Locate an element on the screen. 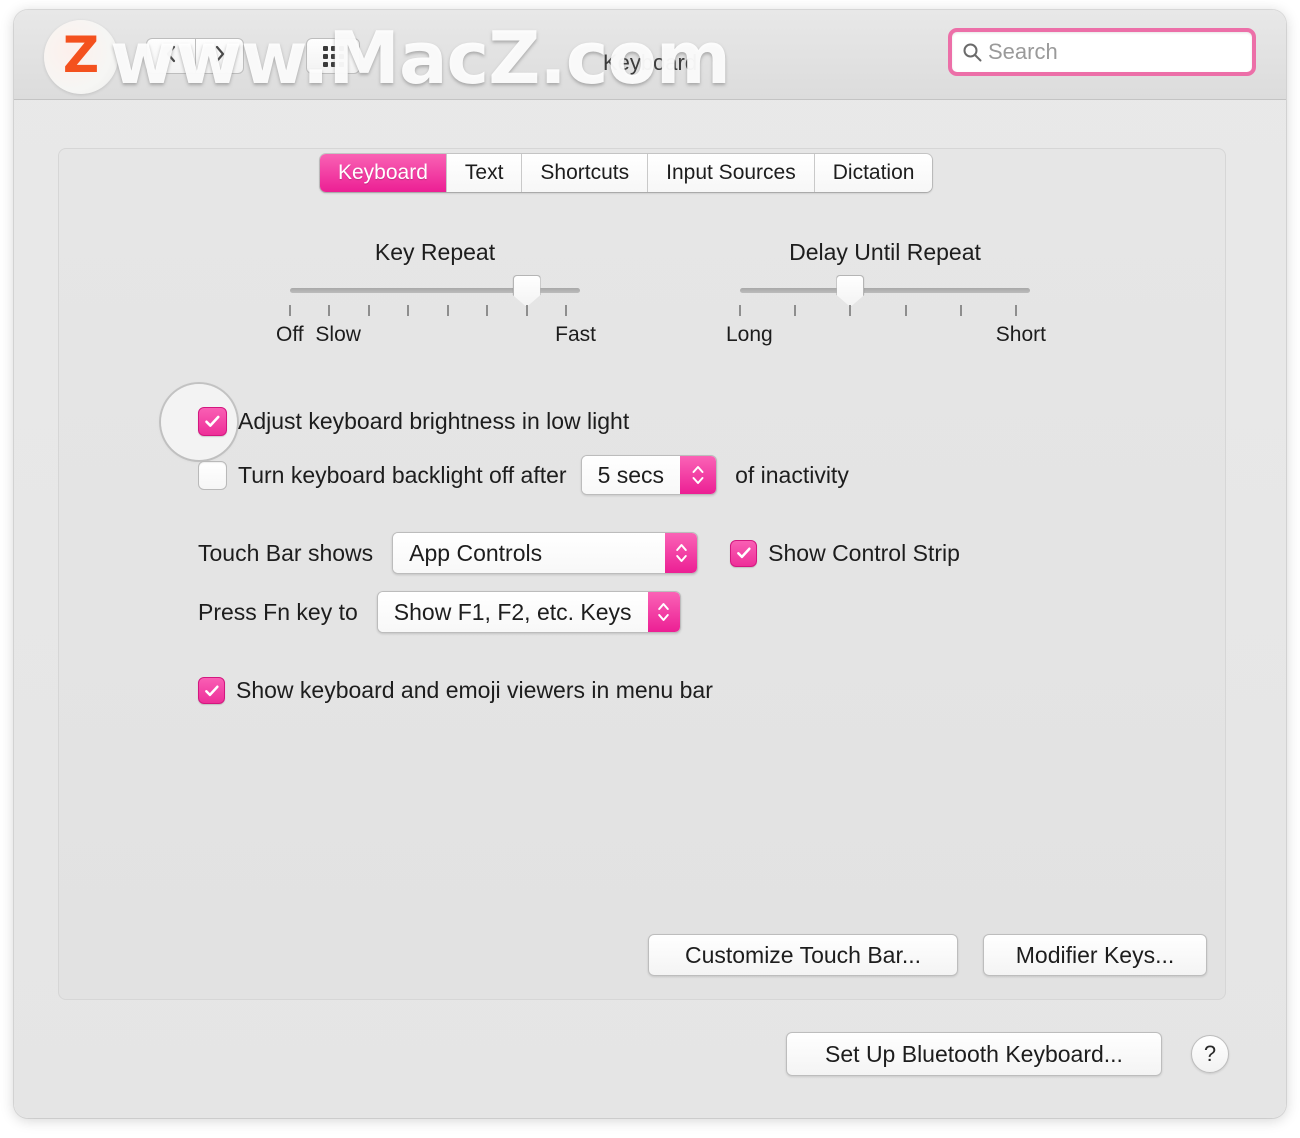  backlight-off-checkbox is located at coordinates (212, 475).